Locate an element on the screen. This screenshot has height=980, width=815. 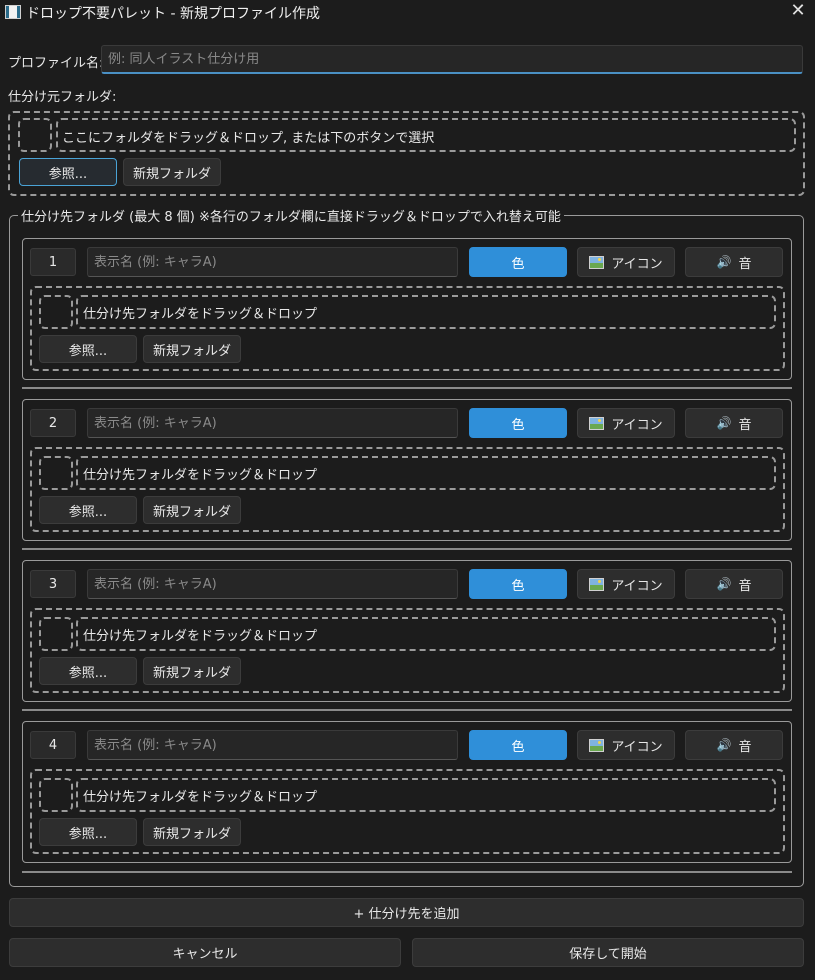
source-drop-text: ここにフォルダをドラッグ＆ドロップ, または下のボタンで選択 is located at coordinates (248, 138).